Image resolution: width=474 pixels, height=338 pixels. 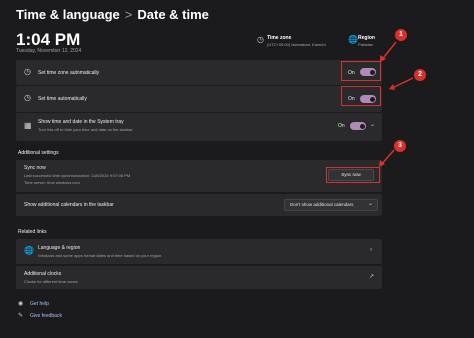 I want to click on annotation-badge-2: 2, so click(x=420, y=75).